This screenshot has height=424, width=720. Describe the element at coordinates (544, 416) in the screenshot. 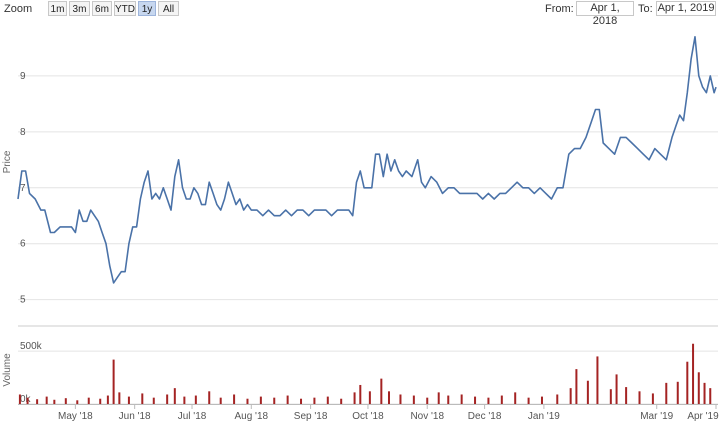

I see `x-tick-label: Jan '19` at that location.